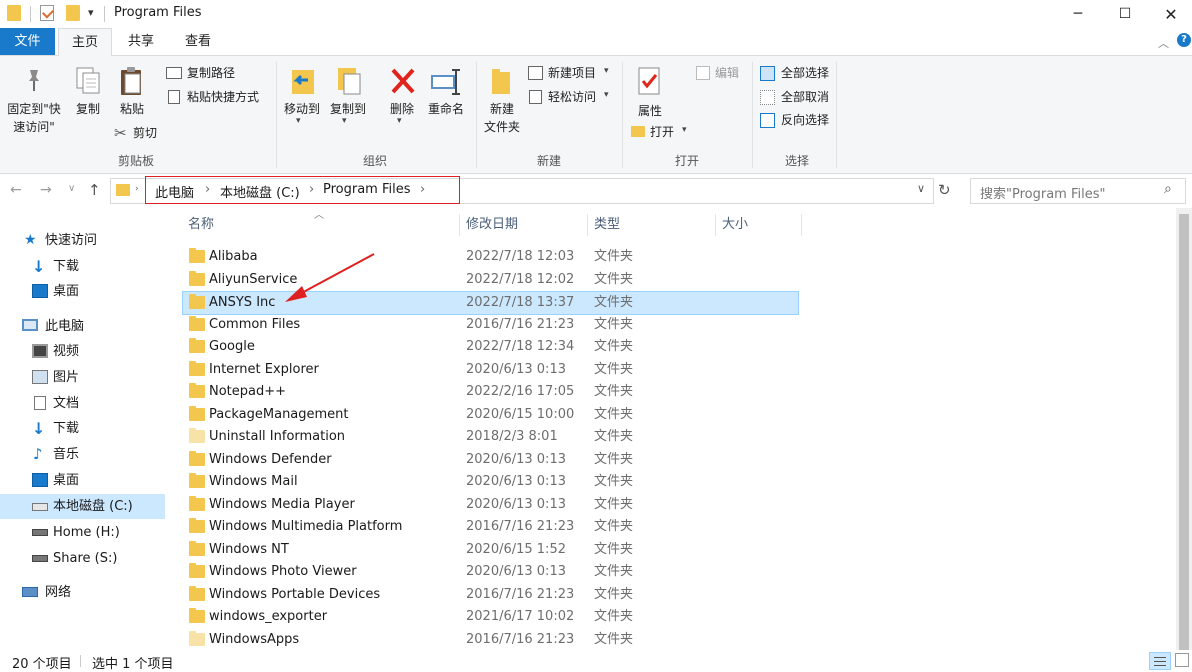 The image size is (1192, 672). What do you see at coordinates (91, 12) in the screenshot?
I see `customize-quick-access-icon: ▾` at bounding box center [91, 12].